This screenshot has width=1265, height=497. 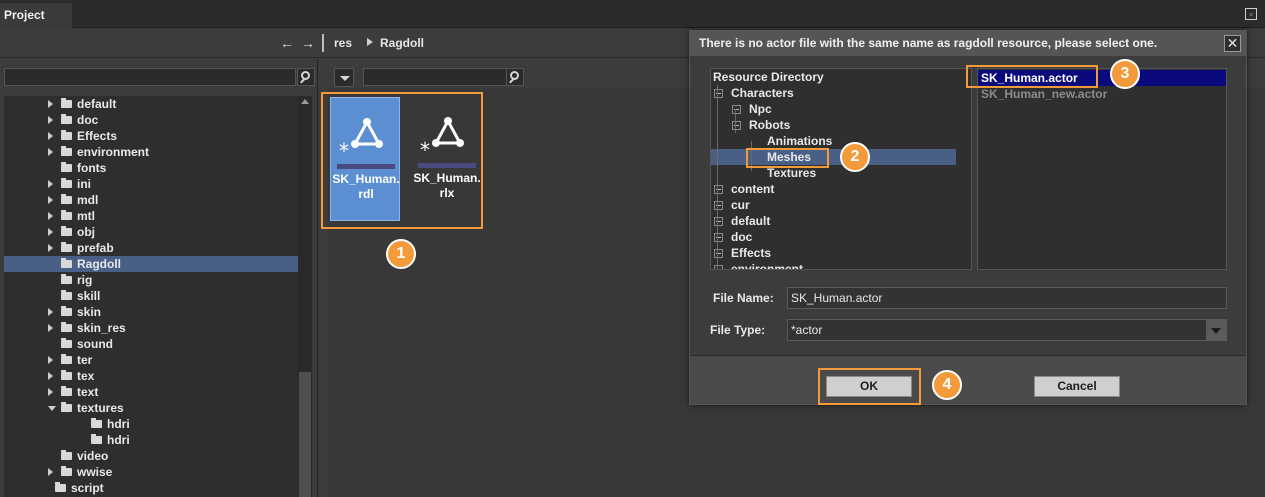 I want to click on directory-item: doc, so click(x=833, y=237).